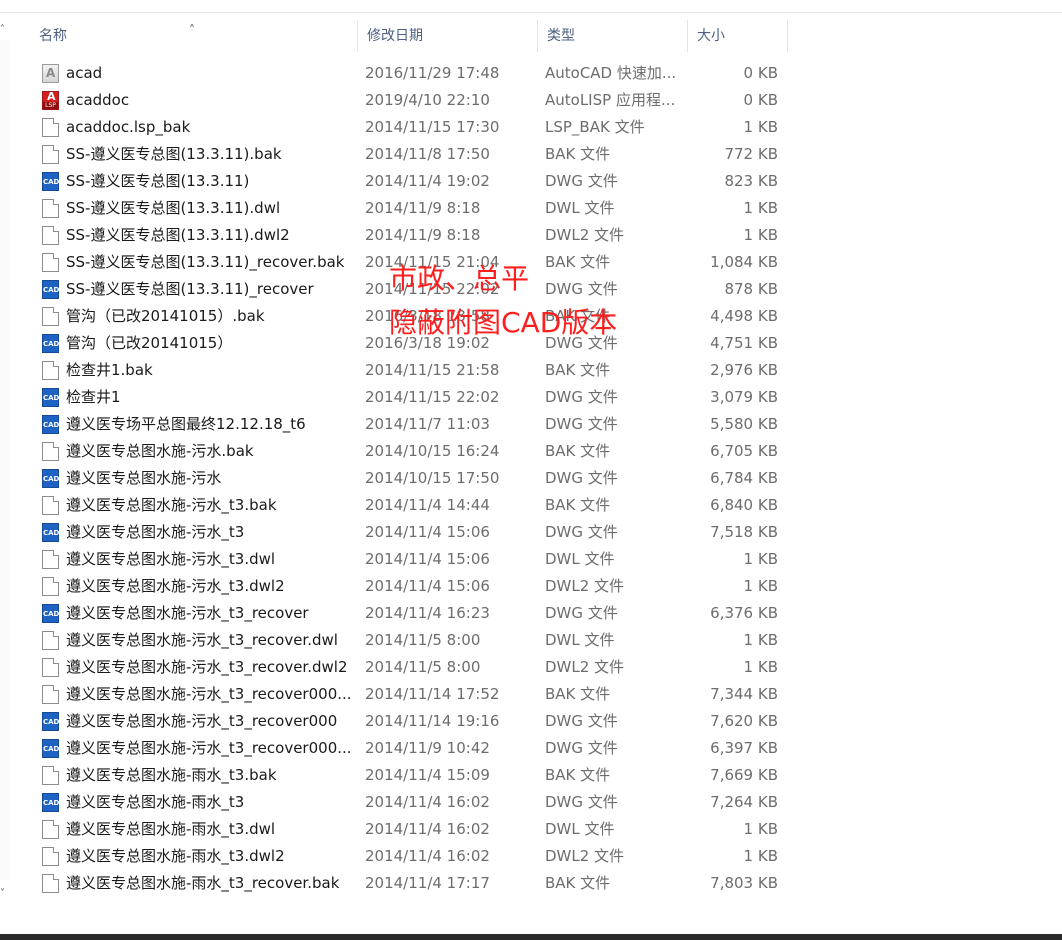  I want to click on file-modified-date: 2014/11/15 17:30, so click(432, 127).